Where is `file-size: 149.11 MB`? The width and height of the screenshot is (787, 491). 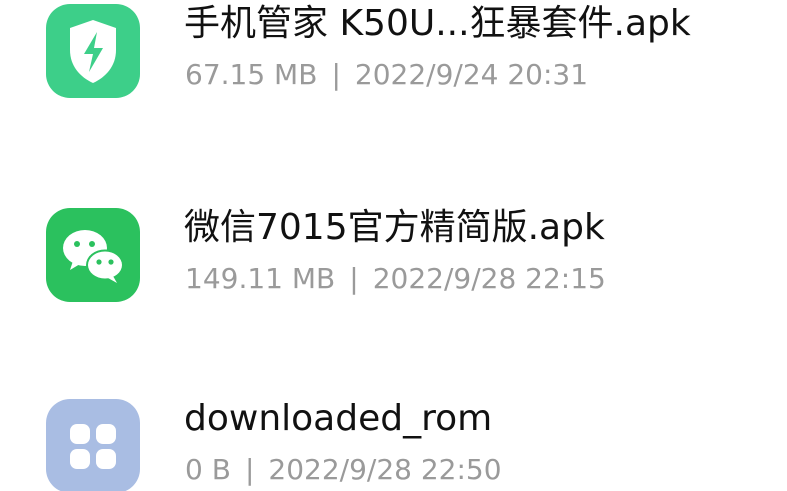
file-size: 149.11 MB is located at coordinates (260, 278).